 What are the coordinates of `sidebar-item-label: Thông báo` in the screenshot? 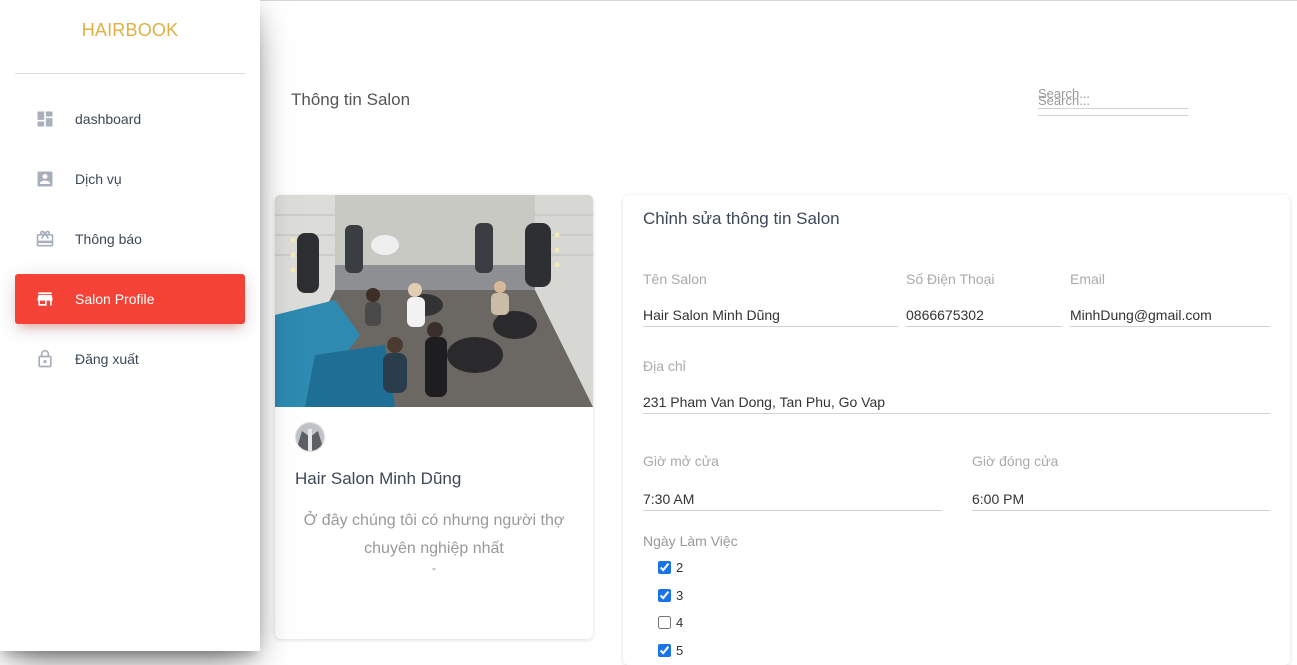 It's located at (108, 239).